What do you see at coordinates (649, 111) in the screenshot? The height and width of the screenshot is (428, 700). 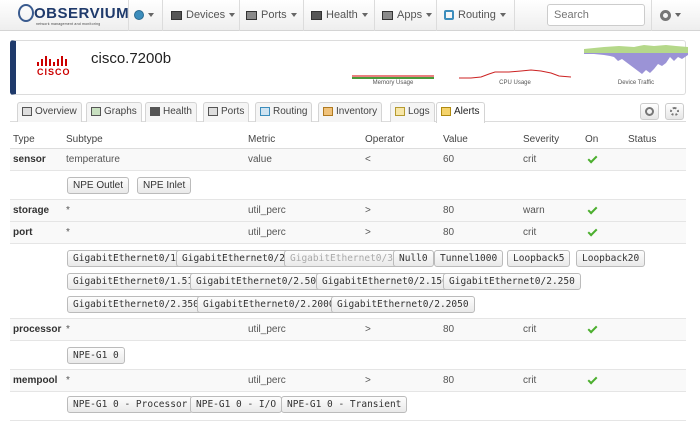 I see `refresh-button` at bounding box center [649, 111].